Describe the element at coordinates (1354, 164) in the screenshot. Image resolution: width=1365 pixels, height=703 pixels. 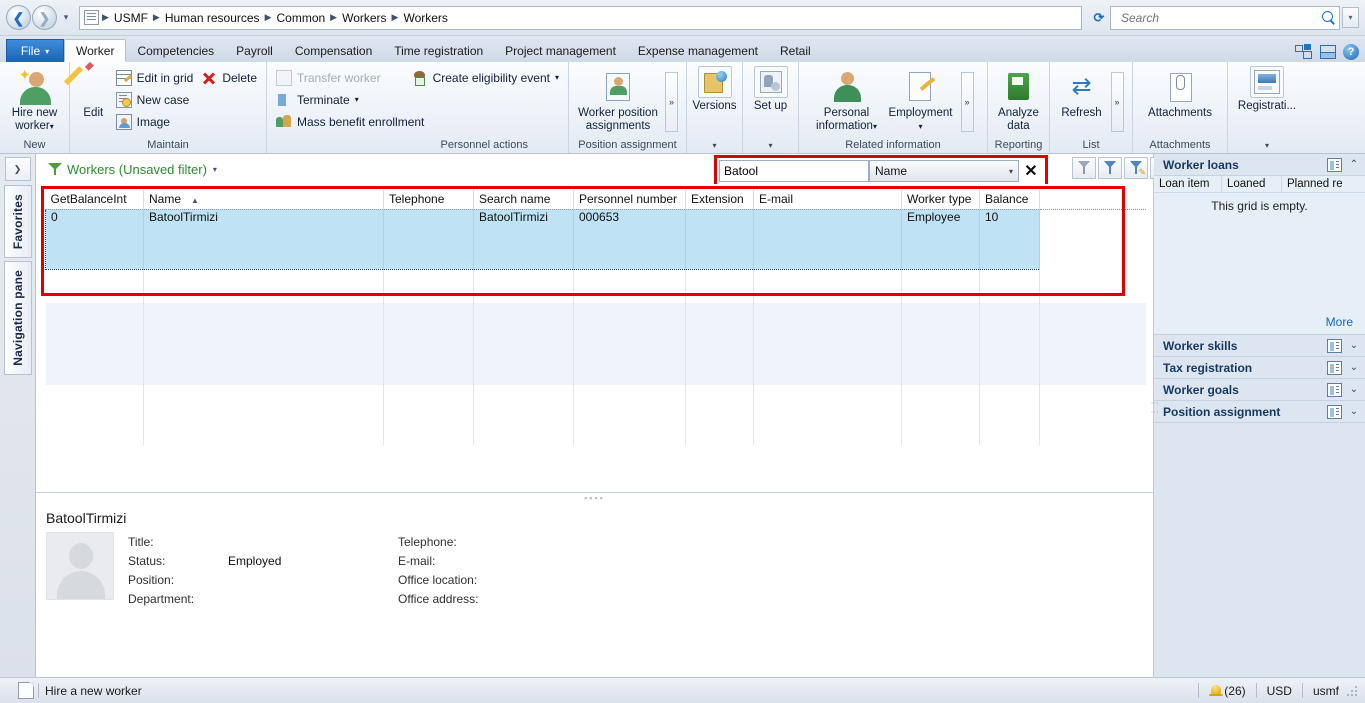
I see `chevron-up-icon: ⌃` at that location.